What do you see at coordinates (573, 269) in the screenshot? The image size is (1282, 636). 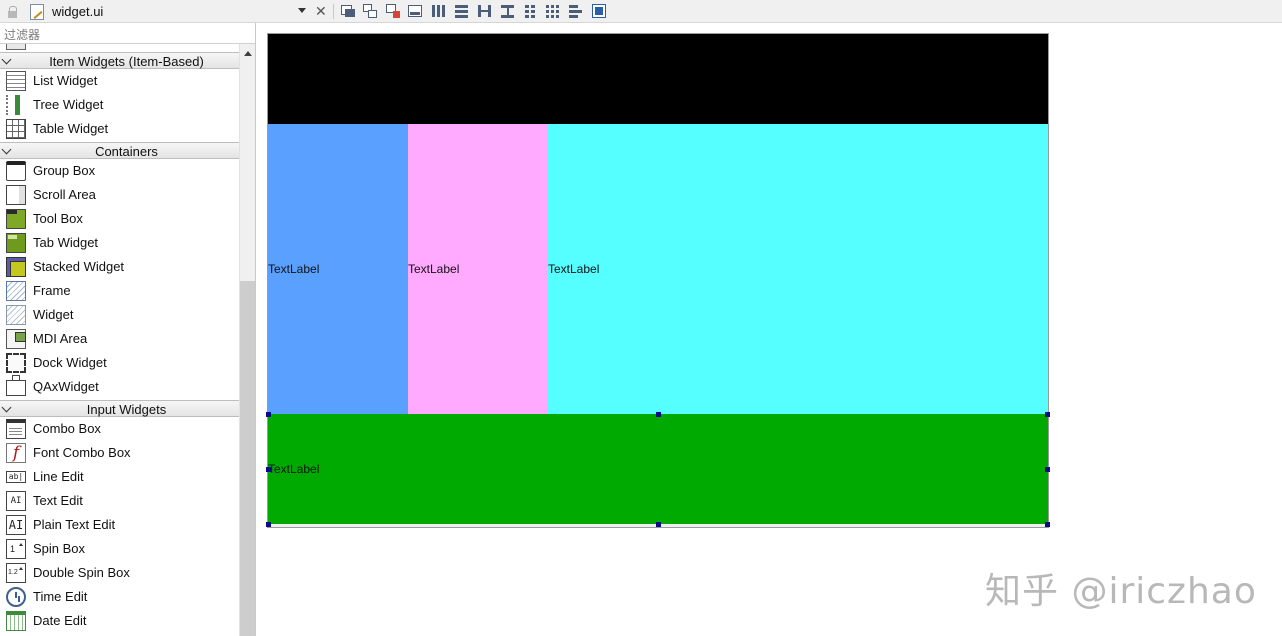 I see `text-label-cyan: TextLabel` at bounding box center [573, 269].